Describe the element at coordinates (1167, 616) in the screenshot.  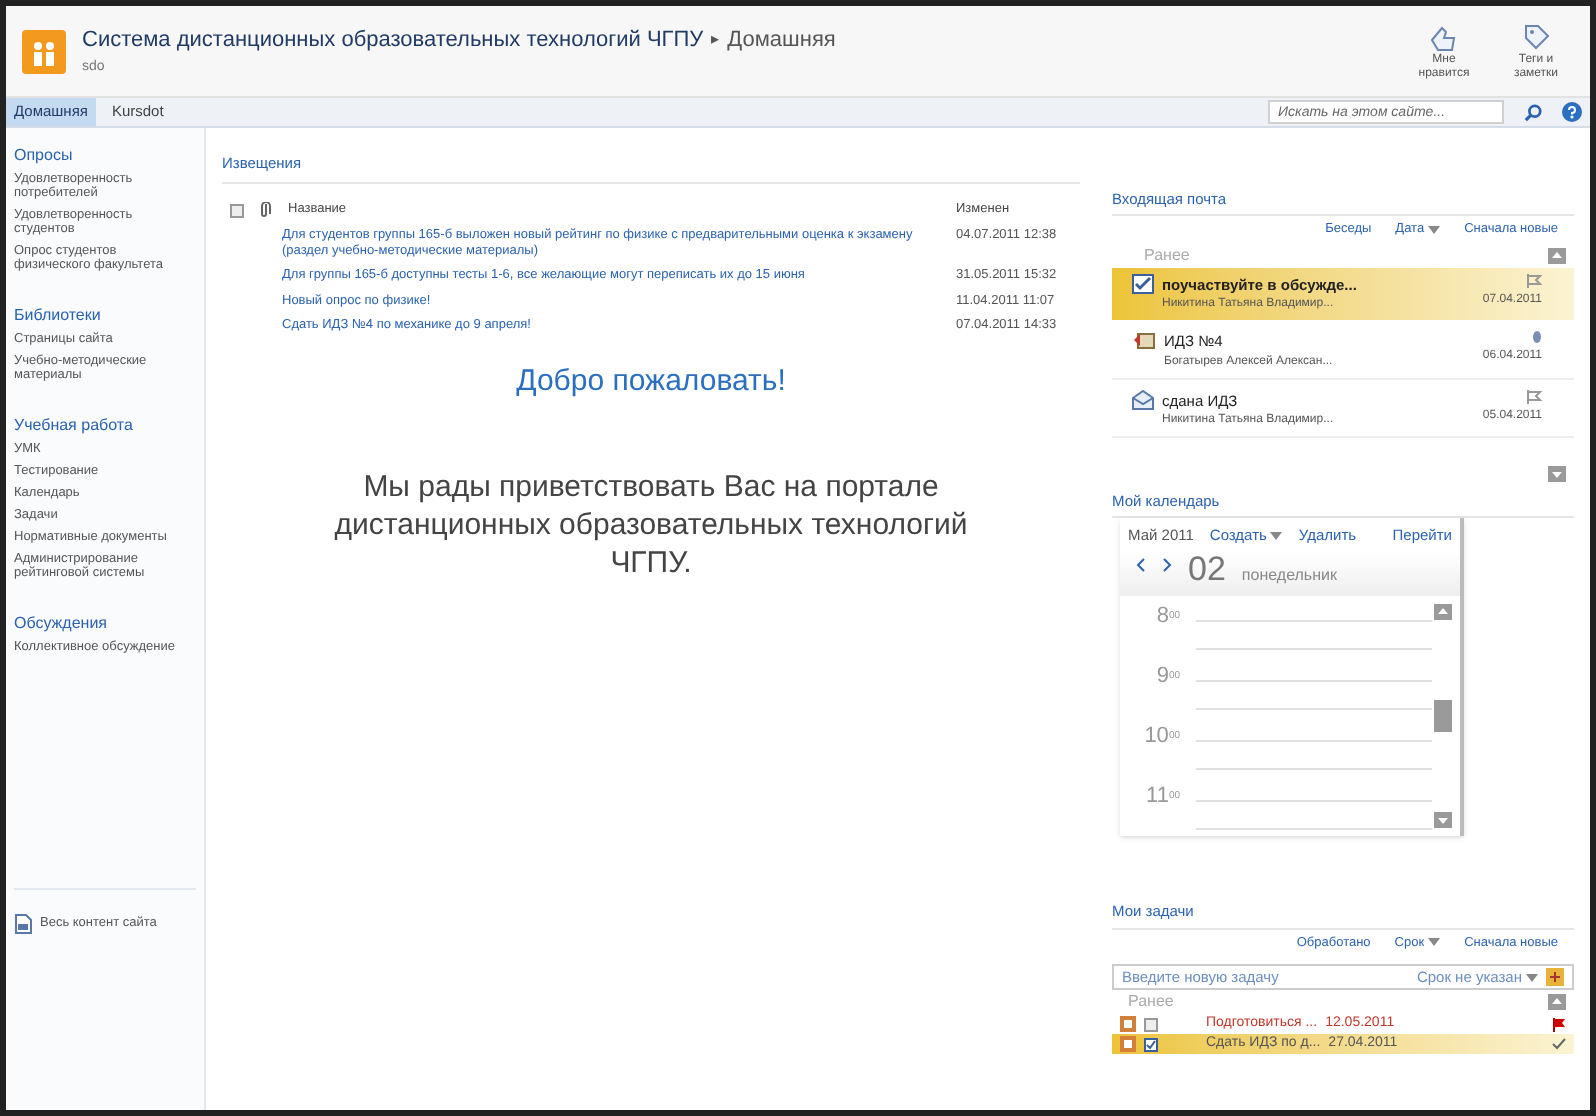
I see `hour-label: 8$^{00}$` at that location.